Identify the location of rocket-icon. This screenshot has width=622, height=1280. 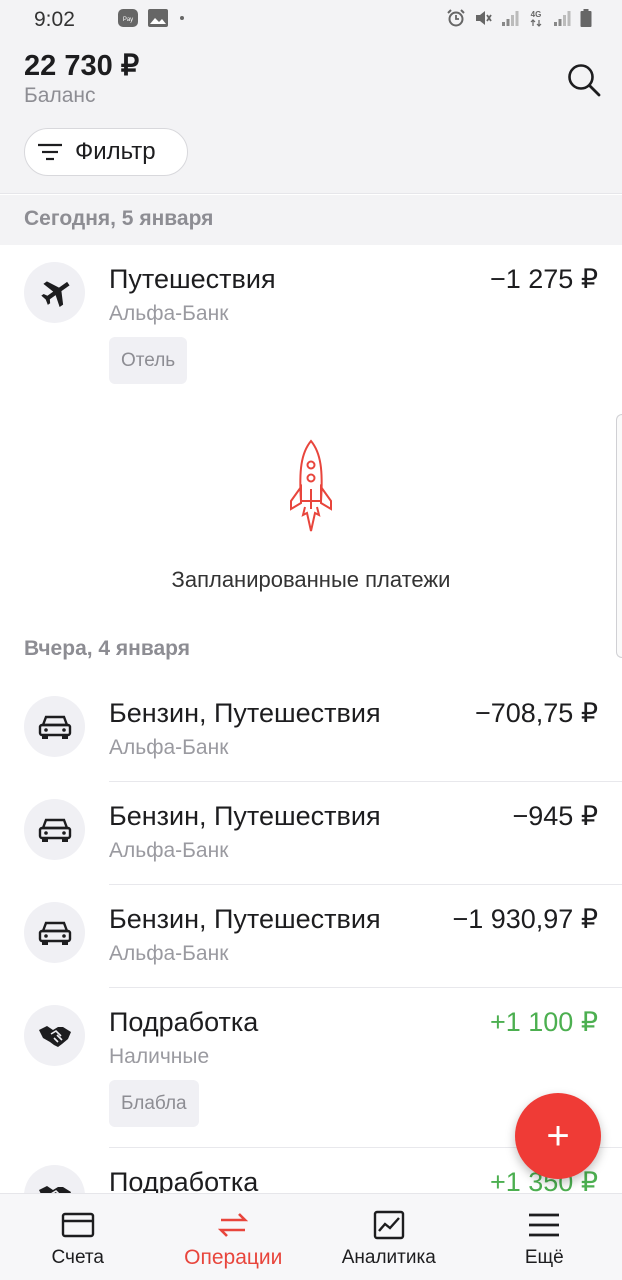
(311, 485).